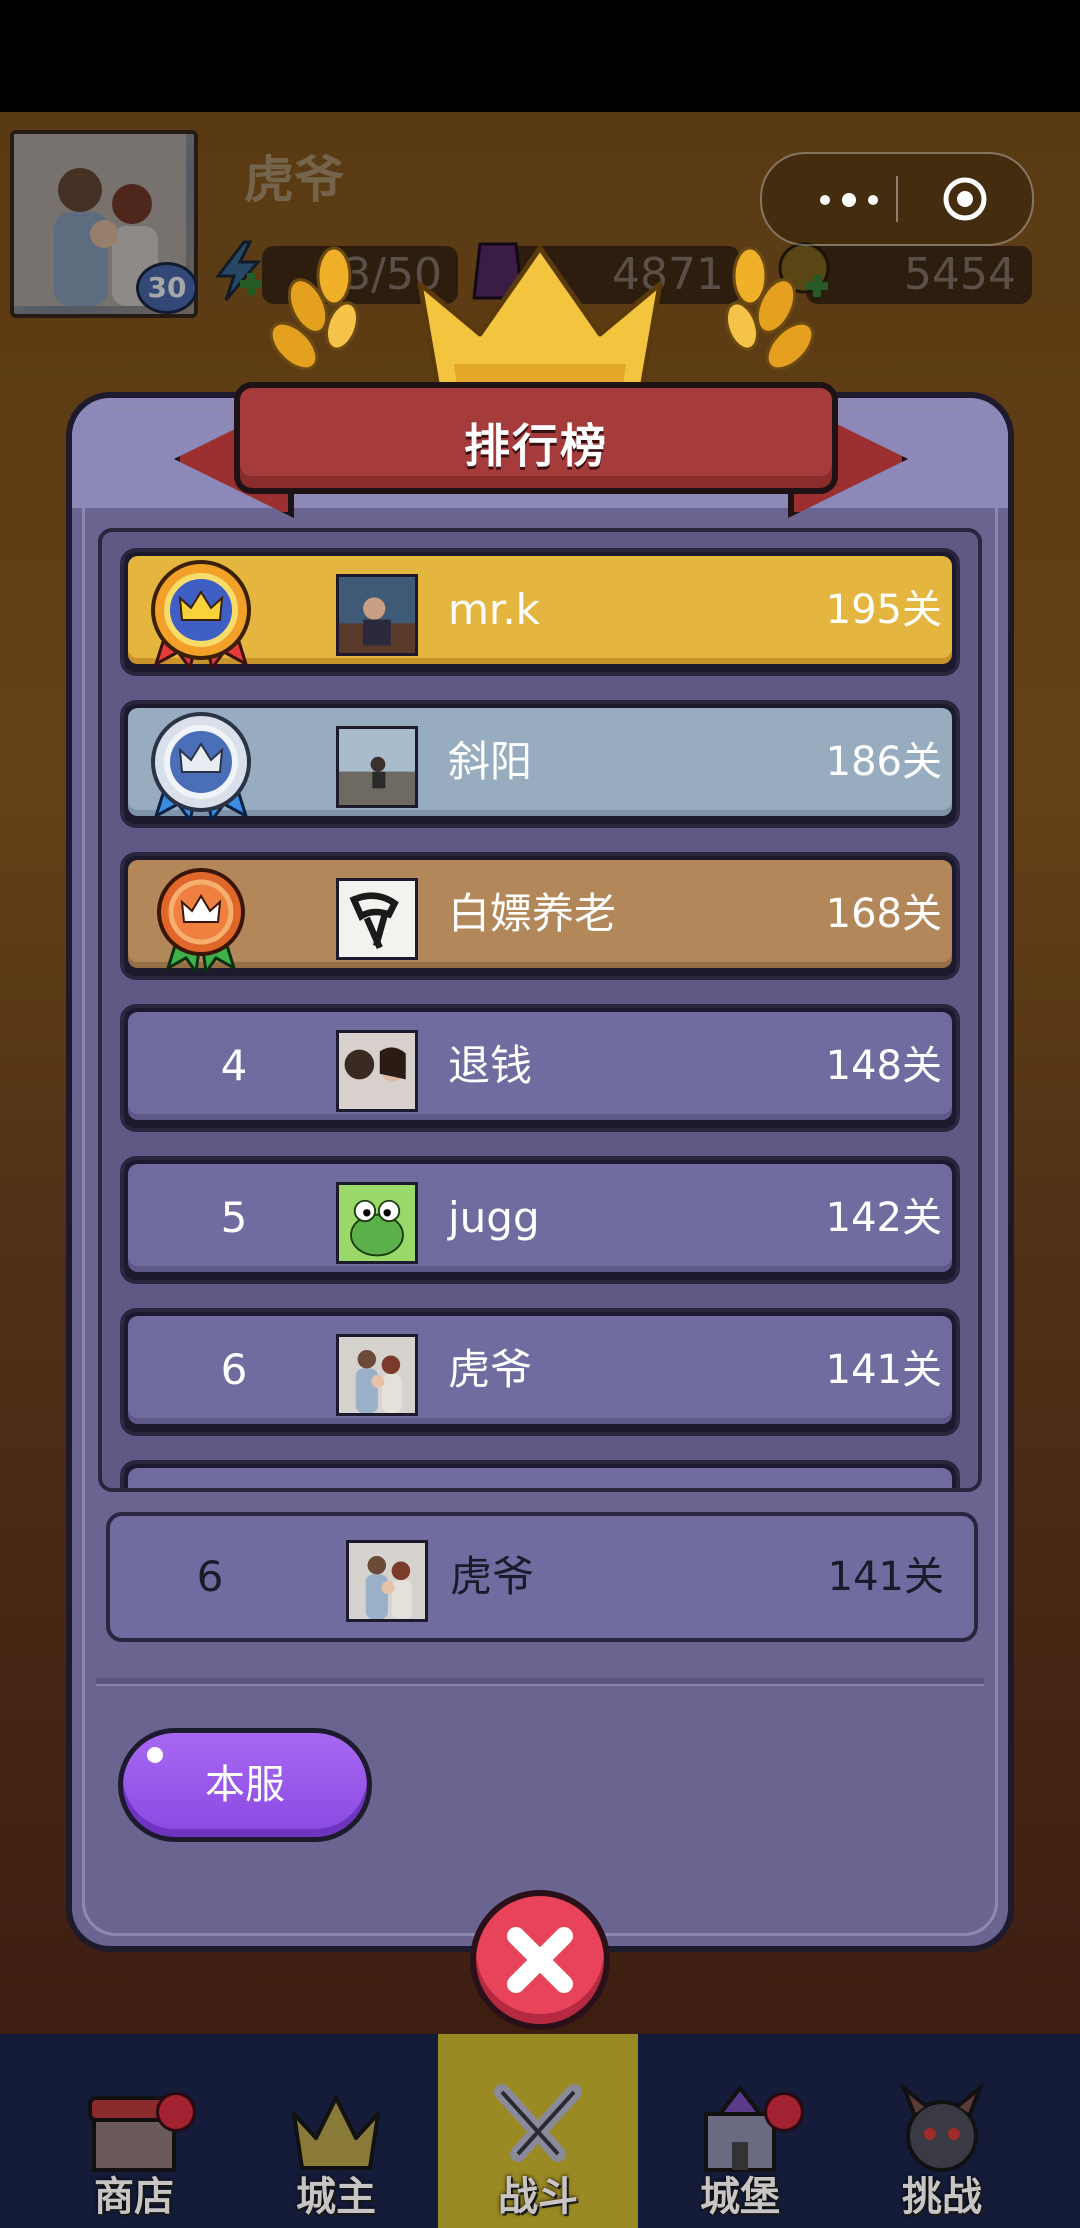 Image resolution: width=1080 pixels, height=2228 pixels. What do you see at coordinates (234, 1217) in the screenshot?
I see `rank-number: 5` at bounding box center [234, 1217].